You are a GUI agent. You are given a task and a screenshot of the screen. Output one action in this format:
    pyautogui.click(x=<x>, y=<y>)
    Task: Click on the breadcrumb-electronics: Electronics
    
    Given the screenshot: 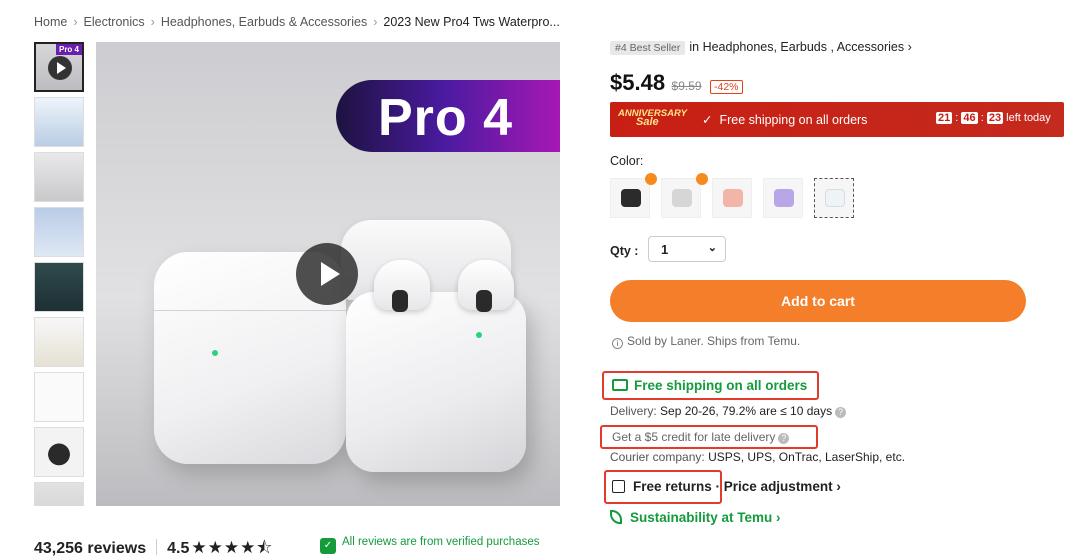 What is the action you would take?
    pyautogui.click(x=114, y=22)
    